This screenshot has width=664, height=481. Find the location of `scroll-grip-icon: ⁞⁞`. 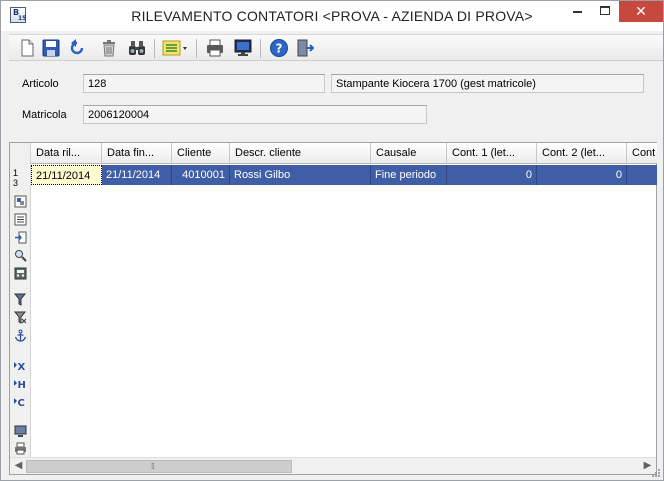

scroll-grip-icon: ⁞⁞ is located at coordinates (153, 466).